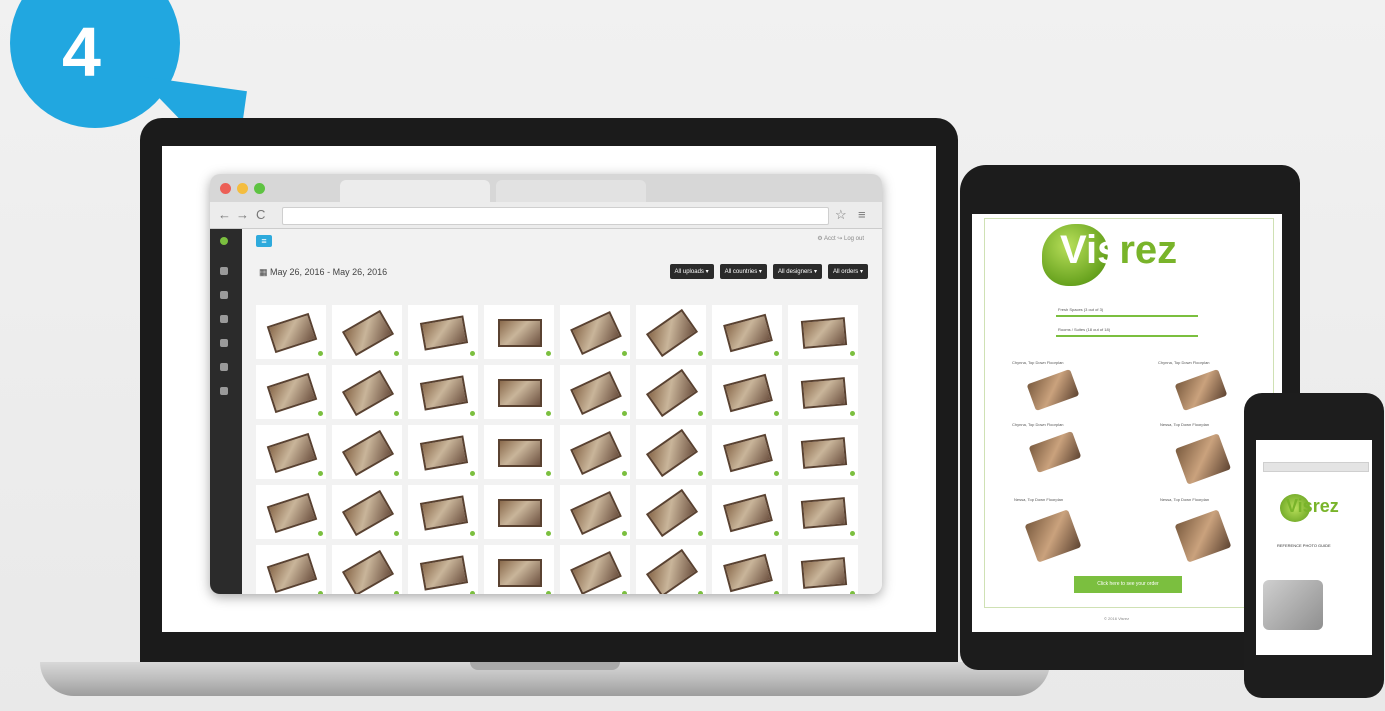 This screenshot has width=1385, height=711. What do you see at coordinates (571, 191) in the screenshot?
I see `browser-tab-inactive` at bounding box center [571, 191].